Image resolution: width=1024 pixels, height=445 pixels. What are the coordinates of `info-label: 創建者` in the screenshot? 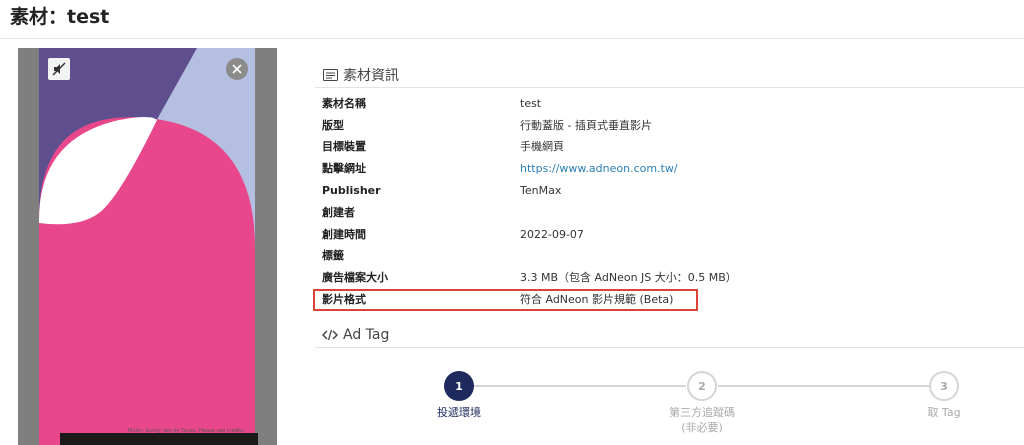 It's located at (338, 212).